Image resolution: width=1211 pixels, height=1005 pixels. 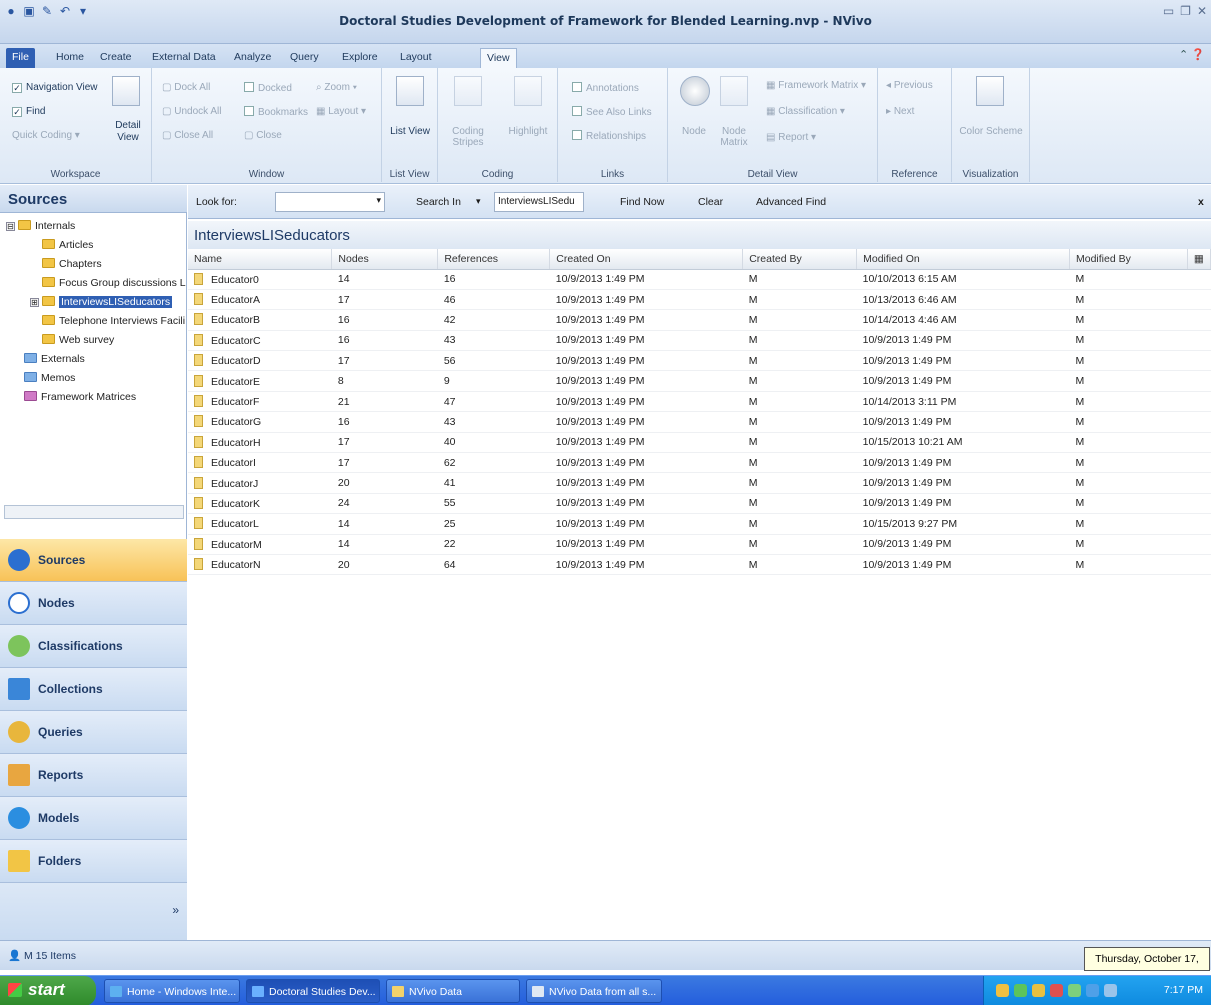 I want to click on detail-view-button: Detail View, so click(x=128, y=132).